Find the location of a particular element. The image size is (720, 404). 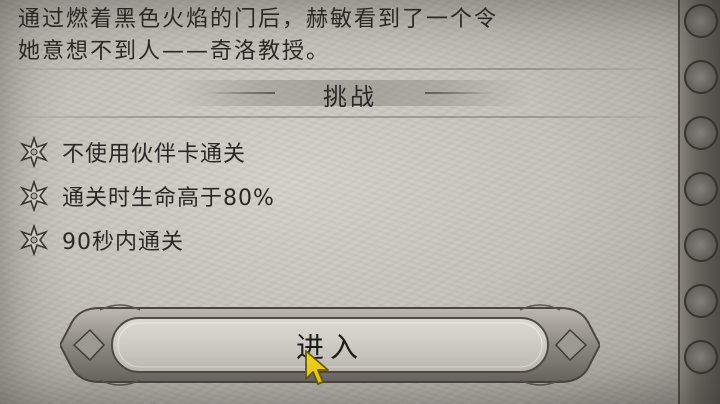

challenge-item: 90秒内通关 is located at coordinates (146, 240).